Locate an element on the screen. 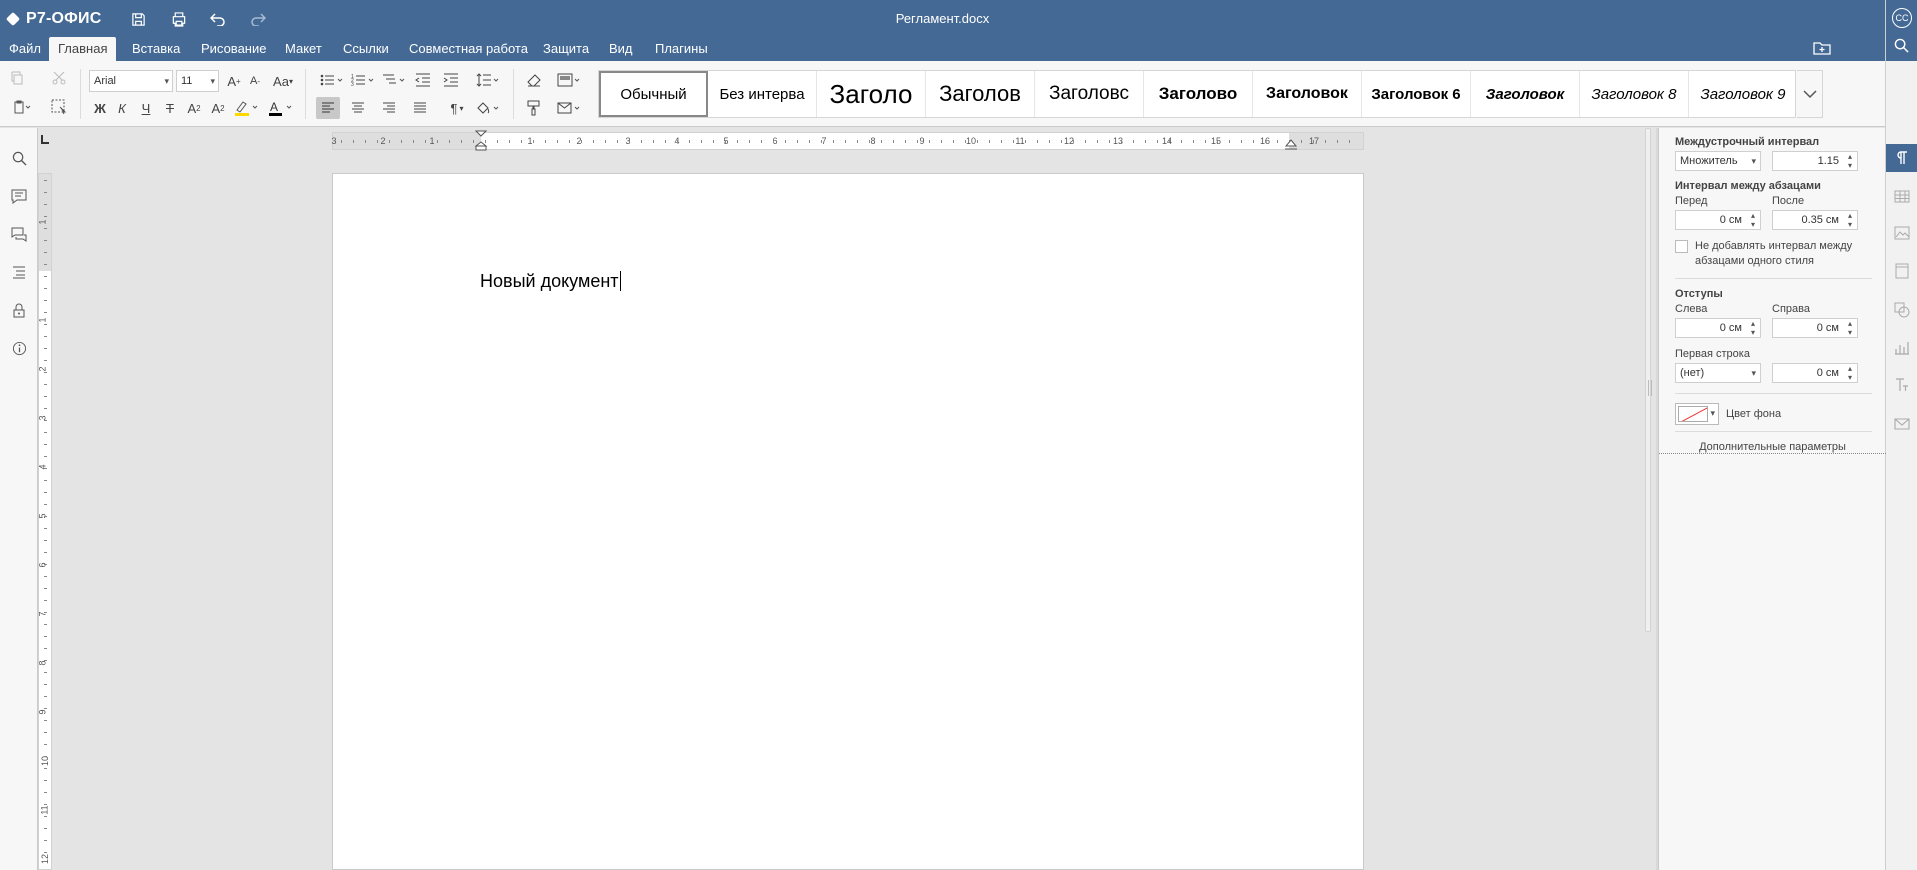 This screenshot has width=1917, height=870. tab-stop-selector is located at coordinates (45, 139).